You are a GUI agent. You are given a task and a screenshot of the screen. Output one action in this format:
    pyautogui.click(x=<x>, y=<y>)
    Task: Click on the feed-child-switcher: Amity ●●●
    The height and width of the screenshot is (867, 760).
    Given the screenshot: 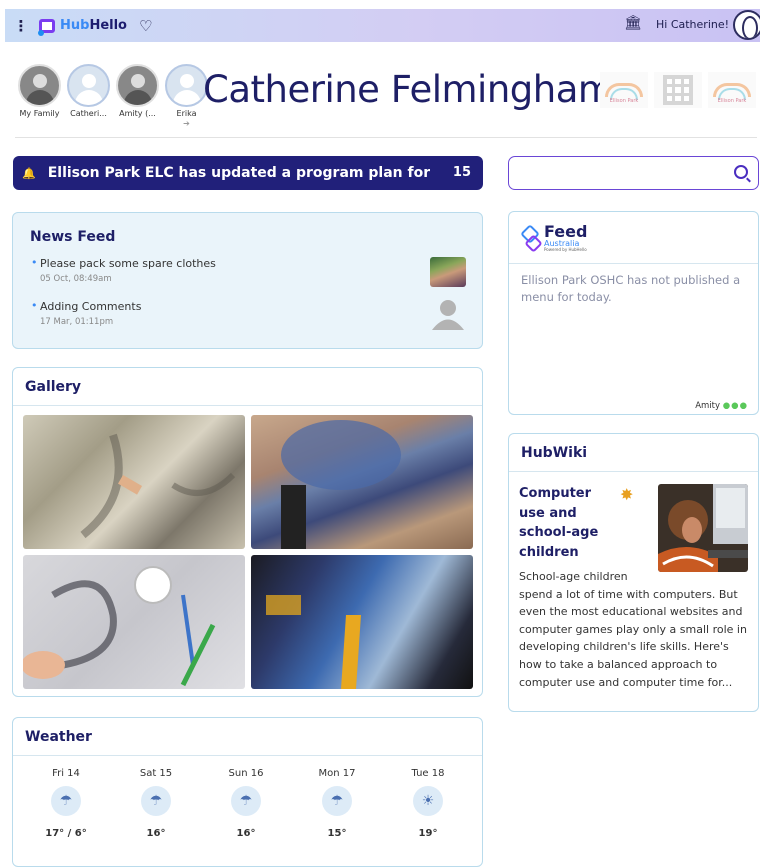 What is the action you would take?
    pyautogui.click(x=721, y=406)
    